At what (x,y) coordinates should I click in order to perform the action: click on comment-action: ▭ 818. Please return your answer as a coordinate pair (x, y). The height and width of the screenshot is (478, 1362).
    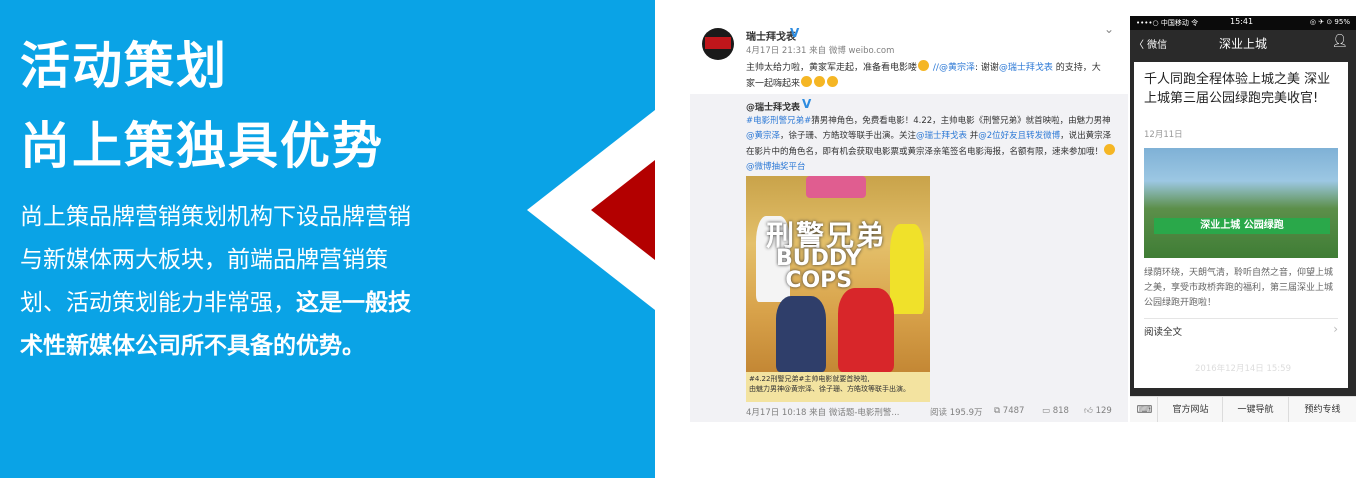
    Looking at the image, I should click on (1055, 411).